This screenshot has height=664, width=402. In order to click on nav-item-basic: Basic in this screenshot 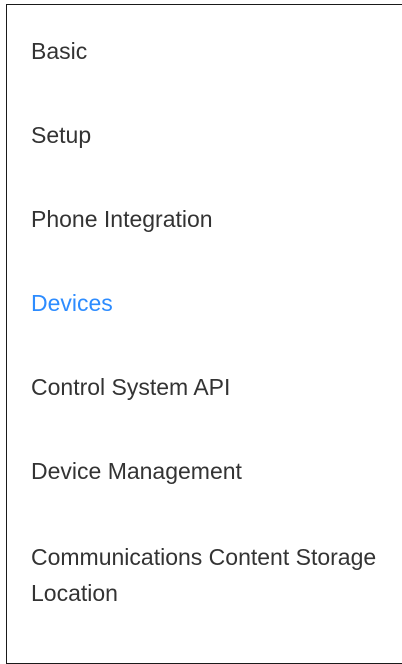, I will do `click(59, 51)`.